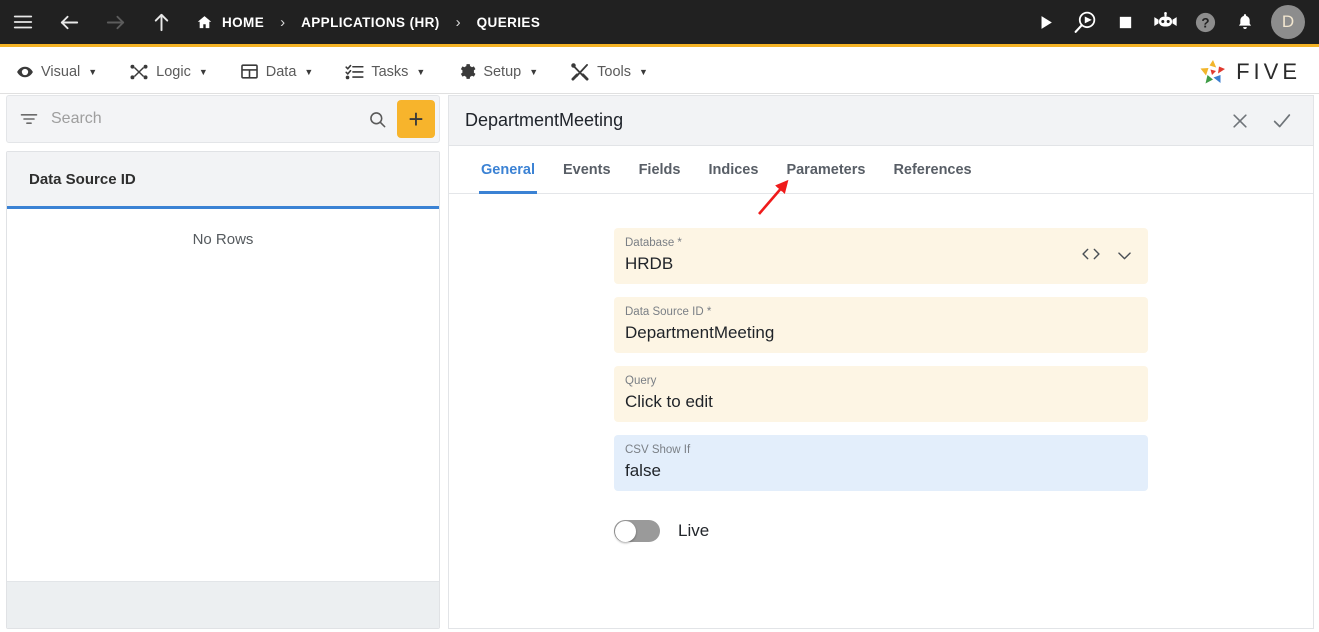  I want to click on tab-label-references: References, so click(932, 169).